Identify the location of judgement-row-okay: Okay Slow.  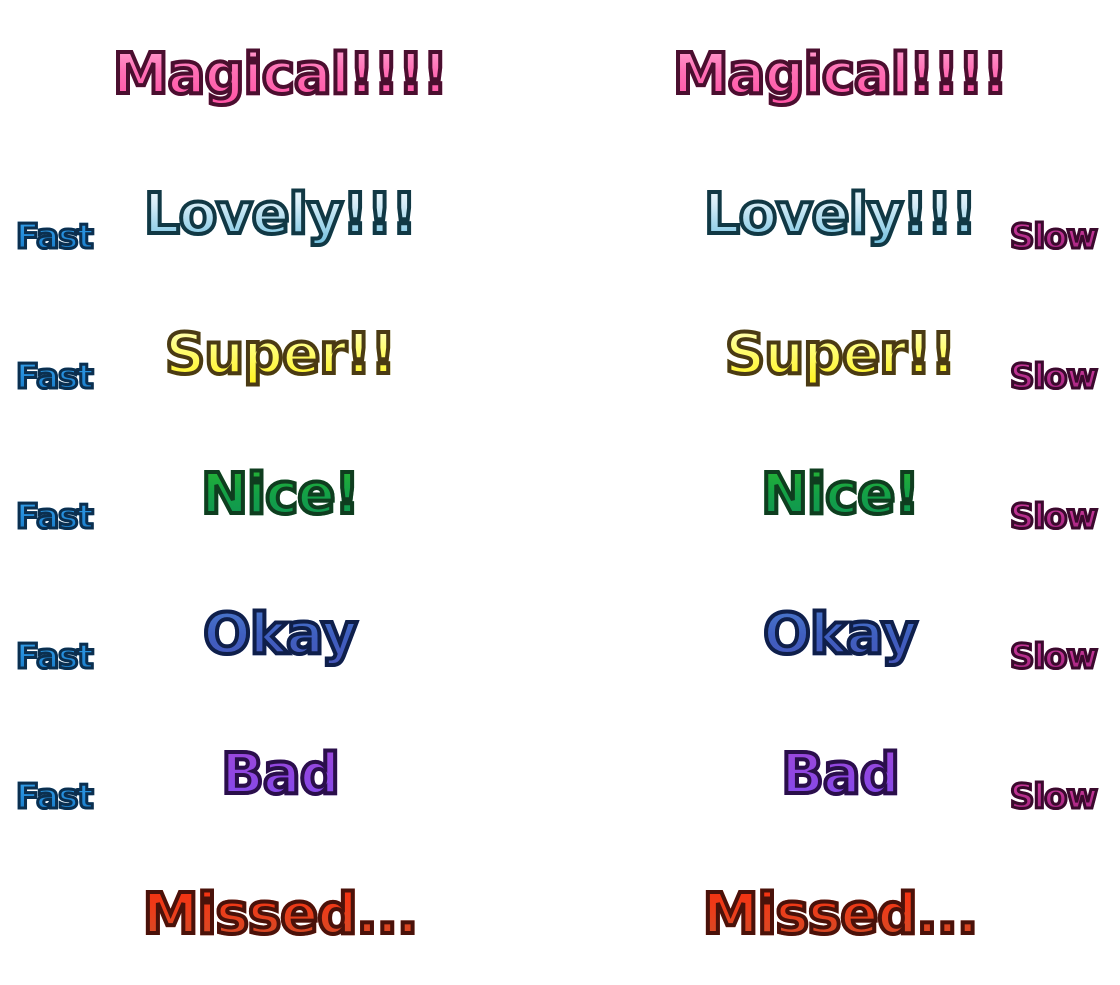
(840, 635).